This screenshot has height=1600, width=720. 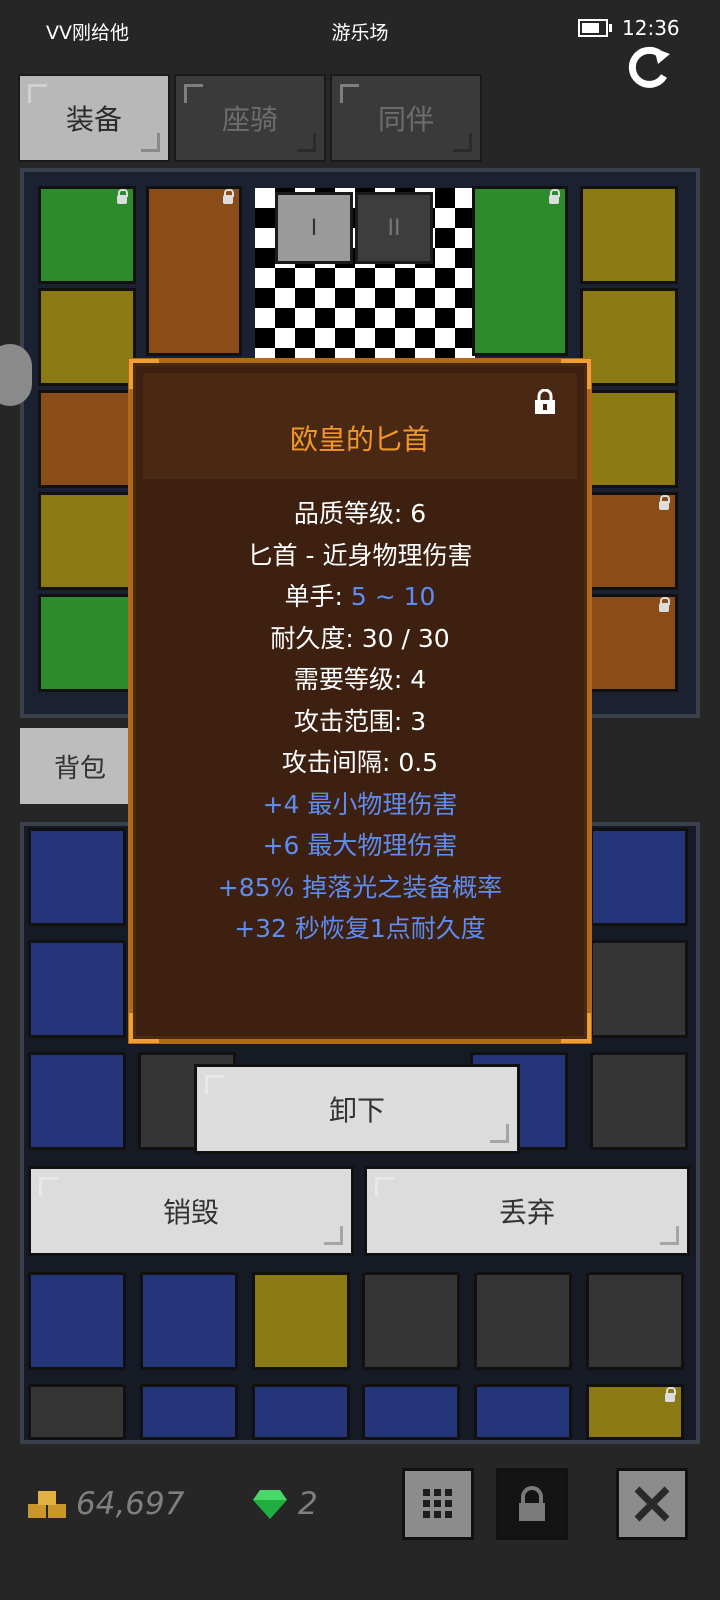 What do you see at coordinates (360, 804) in the screenshot?
I see `bonus-min-damage: +4 最小物理伤害` at bounding box center [360, 804].